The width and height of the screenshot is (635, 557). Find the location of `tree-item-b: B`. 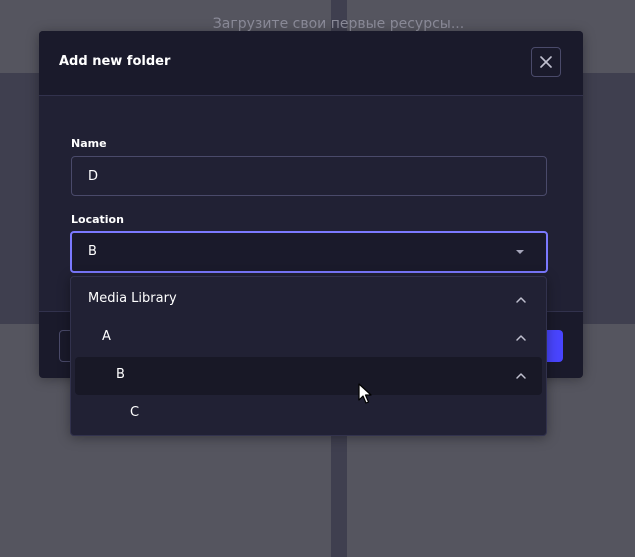

tree-item-b: B is located at coordinates (308, 376).